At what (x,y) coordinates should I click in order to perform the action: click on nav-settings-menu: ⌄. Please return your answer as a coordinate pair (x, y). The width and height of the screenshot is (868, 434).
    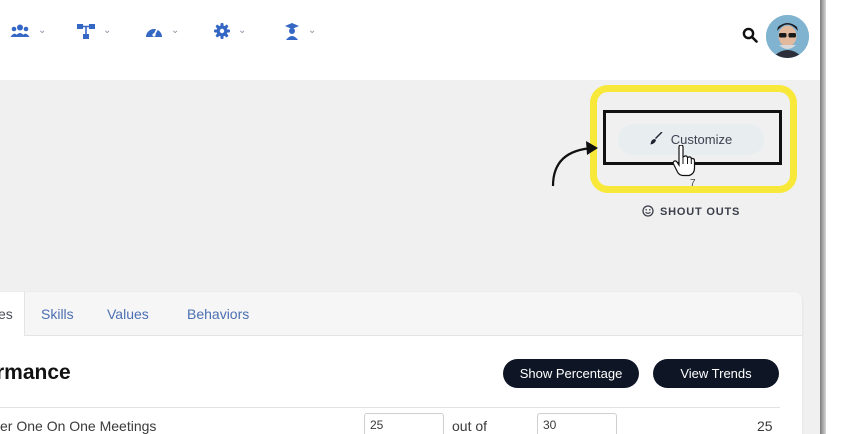
    Looking at the image, I should click on (230, 31).